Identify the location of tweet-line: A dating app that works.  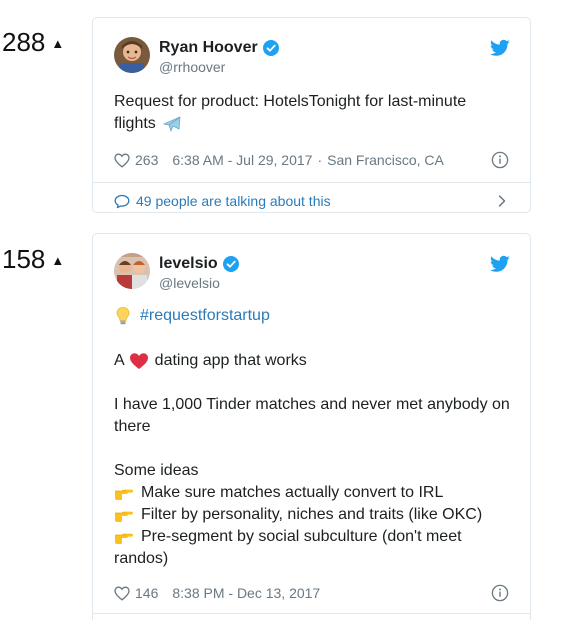
(312, 361).